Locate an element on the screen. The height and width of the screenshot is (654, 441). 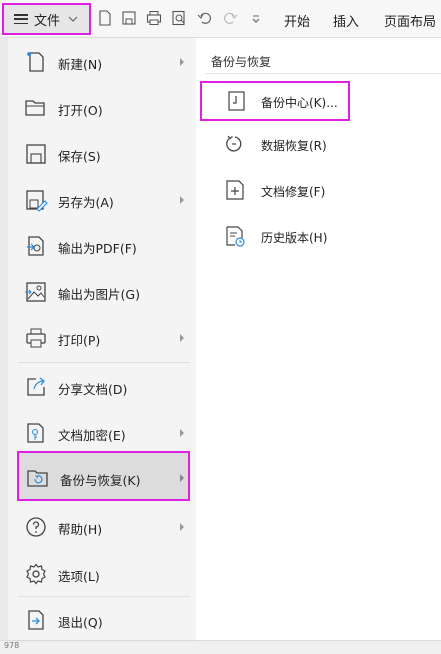
encrypt-icon is located at coordinates (35, 433).